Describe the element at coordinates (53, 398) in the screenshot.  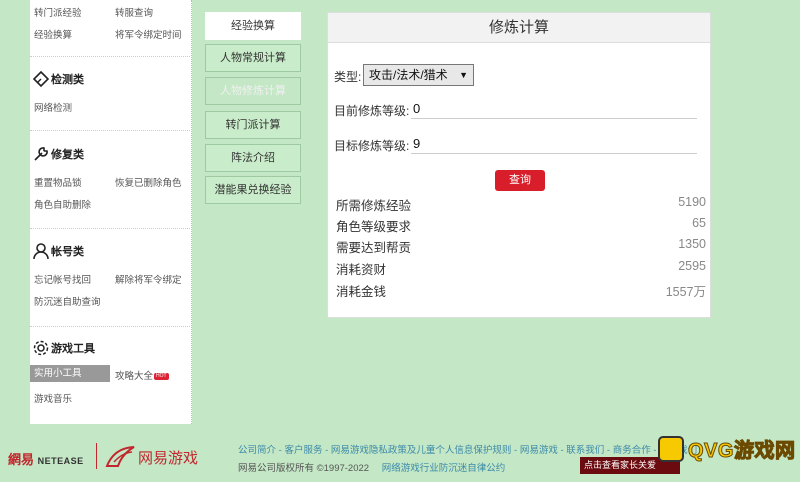
I see `sidebar-link-music: 游戏音乐` at that location.